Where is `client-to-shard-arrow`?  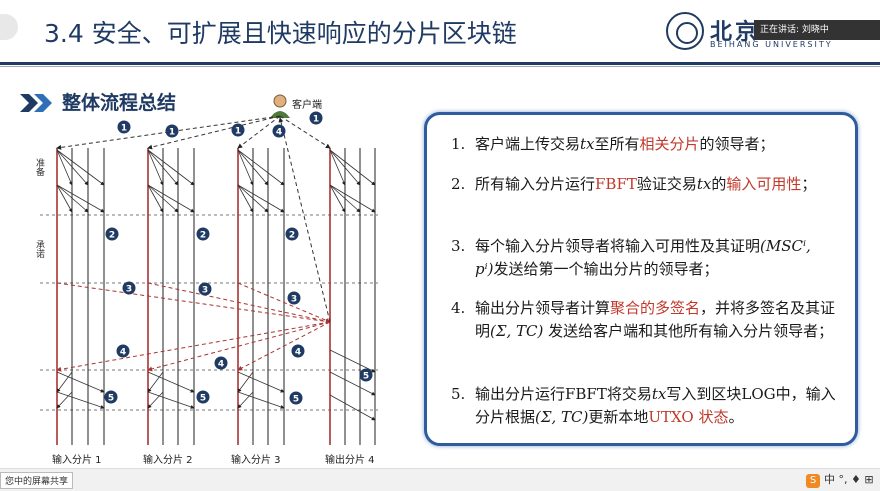 client-to-shard-arrow is located at coordinates (305, 132).